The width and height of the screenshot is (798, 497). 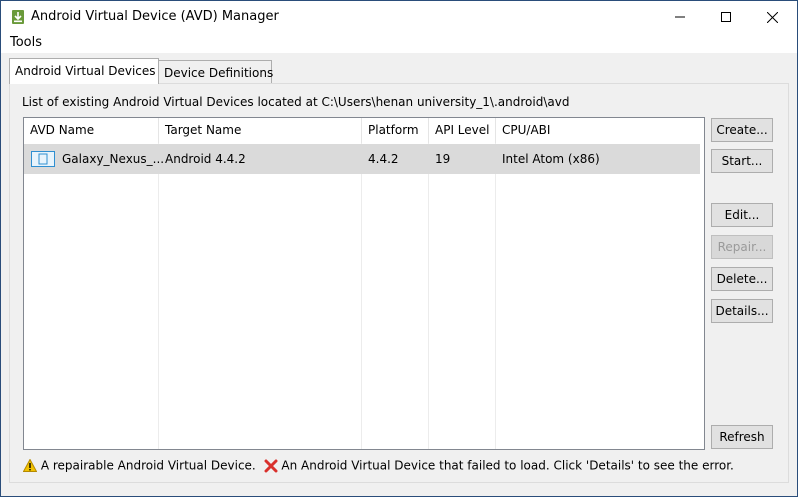 I want to click on minimize-button, so click(x=680, y=17).